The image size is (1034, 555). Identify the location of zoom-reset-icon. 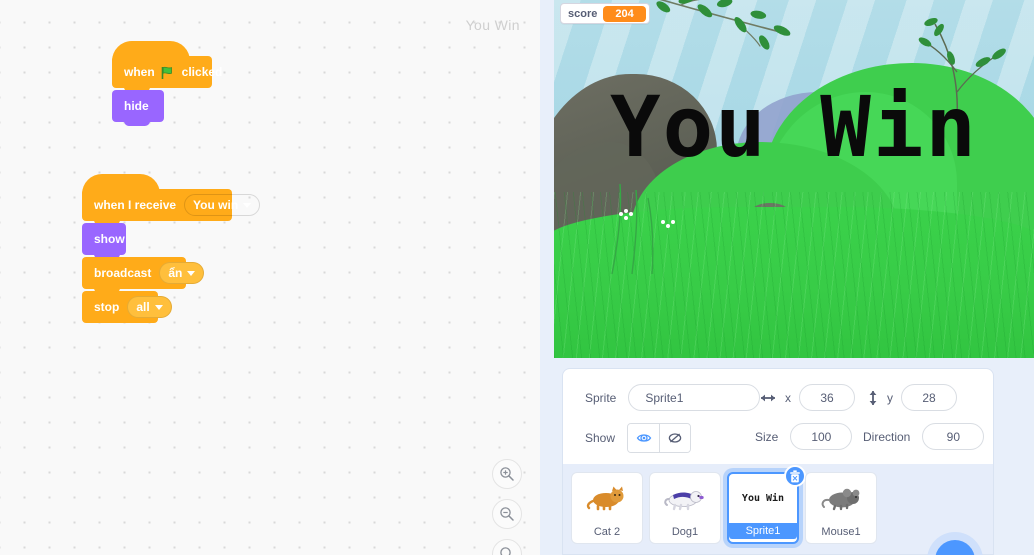
(505, 551).